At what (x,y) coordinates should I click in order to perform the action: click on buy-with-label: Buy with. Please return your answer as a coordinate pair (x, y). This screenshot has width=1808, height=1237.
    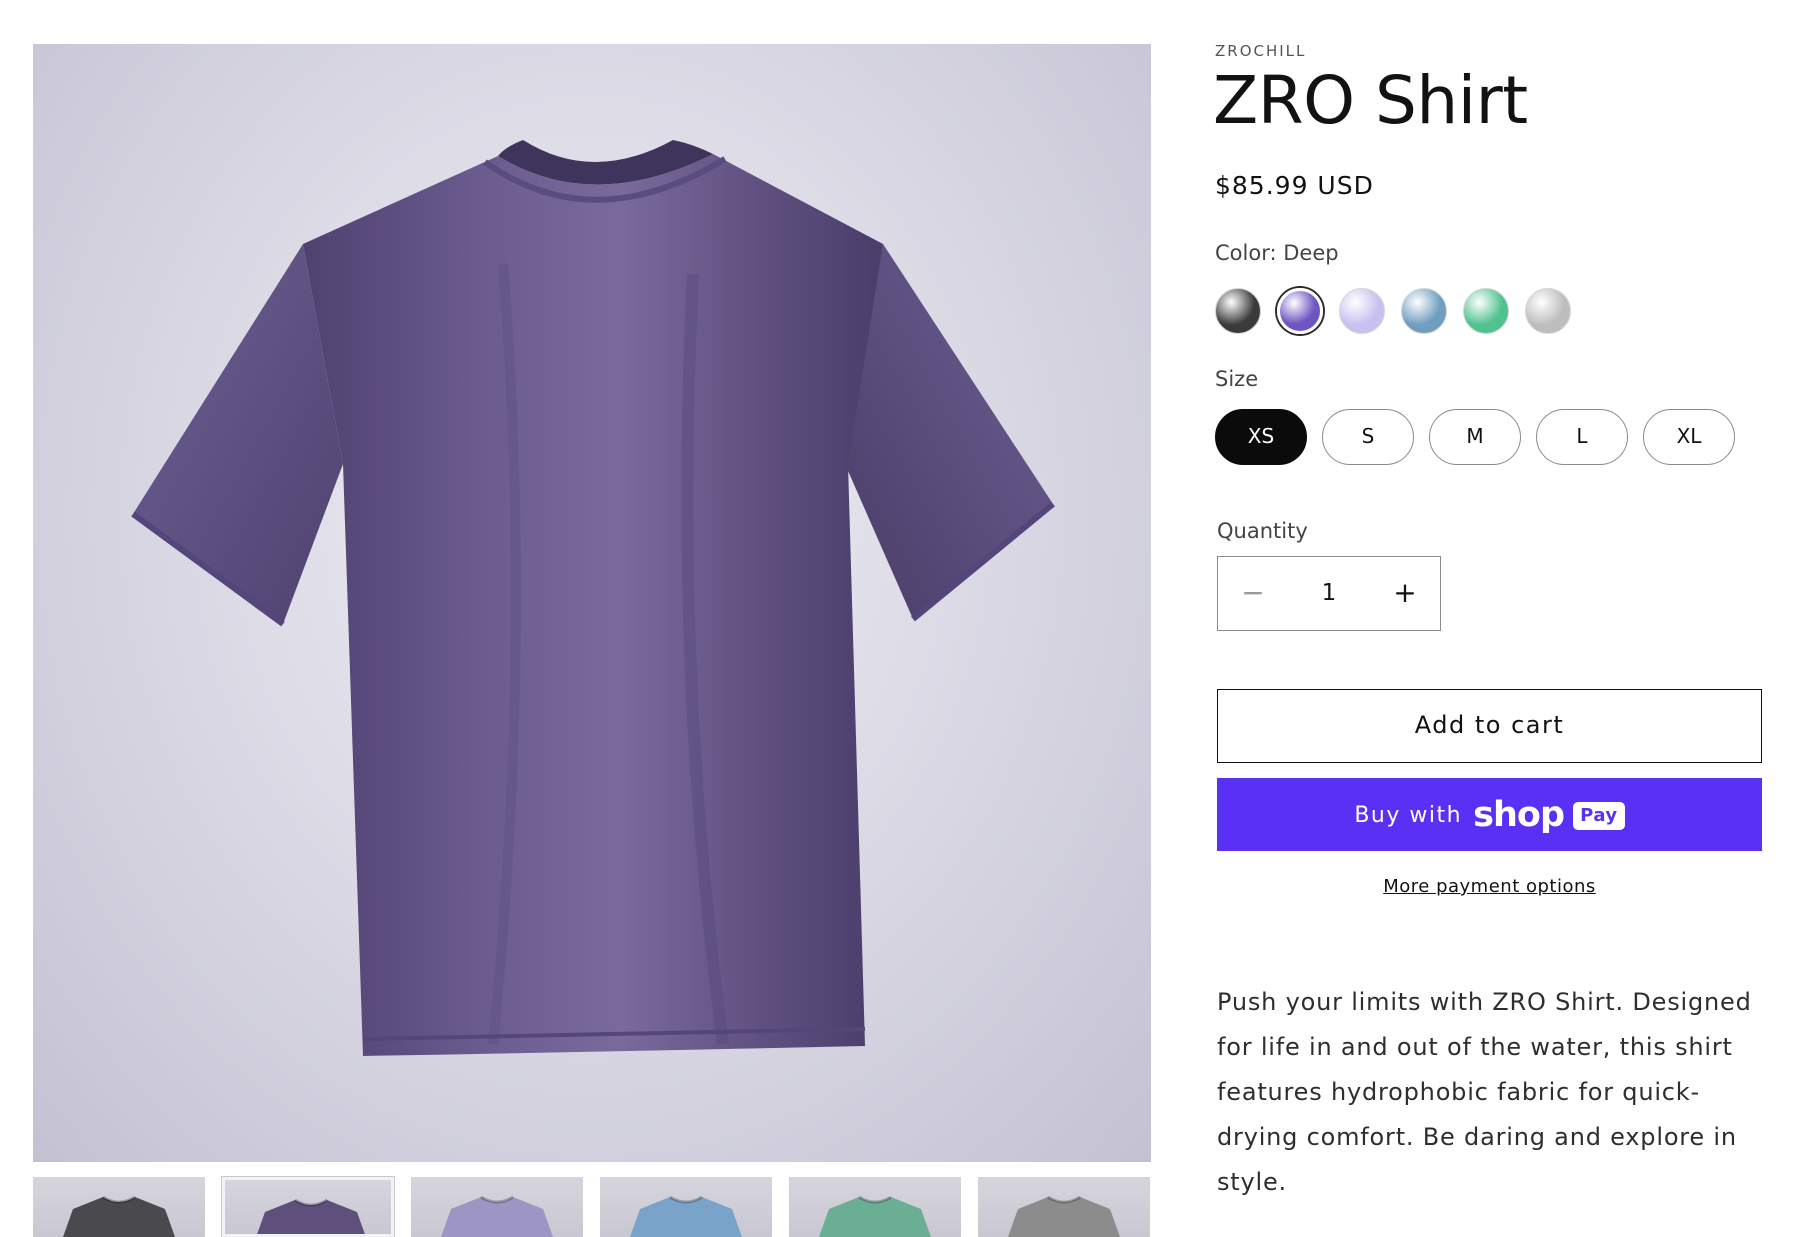
    Looking at the image, I should click on (1408, 815).